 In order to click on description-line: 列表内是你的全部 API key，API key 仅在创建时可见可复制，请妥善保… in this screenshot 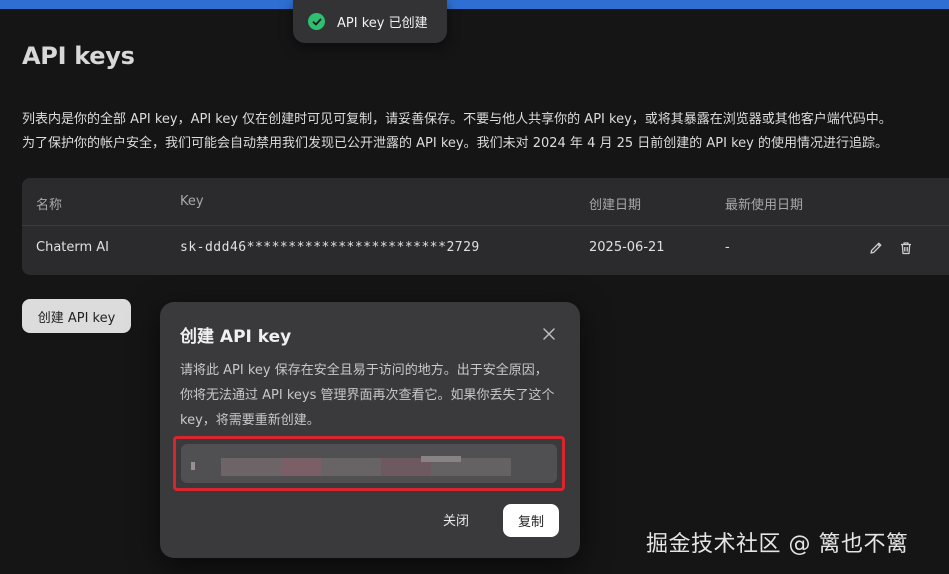, I will do `click(457, 119)`.